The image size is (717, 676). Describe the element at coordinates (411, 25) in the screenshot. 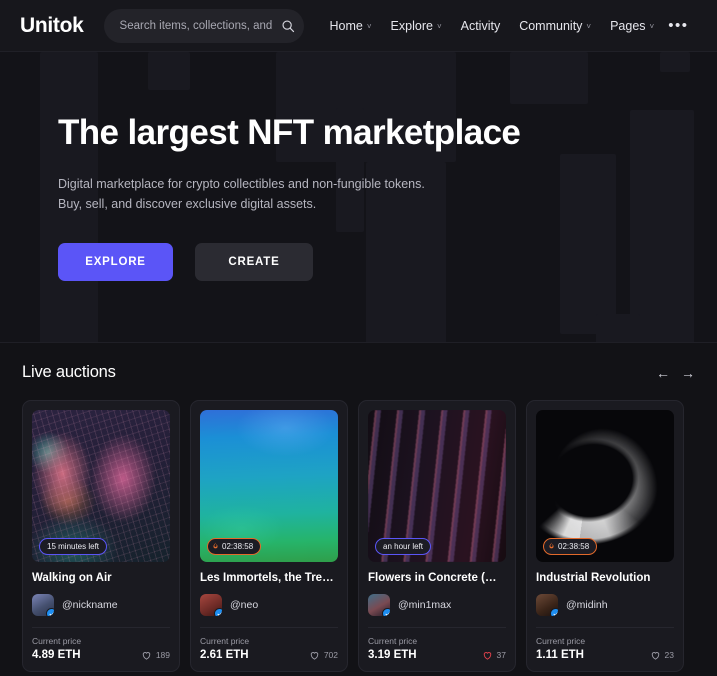

I see `nav-label: Explore` at that location.